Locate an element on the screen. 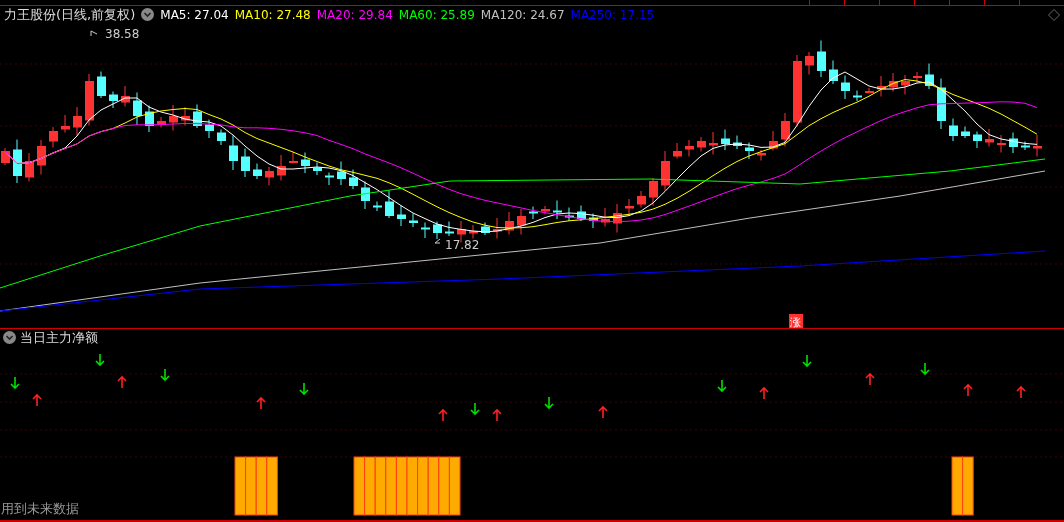  rise-marker-badge: 涨 is located at coordinates (796, 321).